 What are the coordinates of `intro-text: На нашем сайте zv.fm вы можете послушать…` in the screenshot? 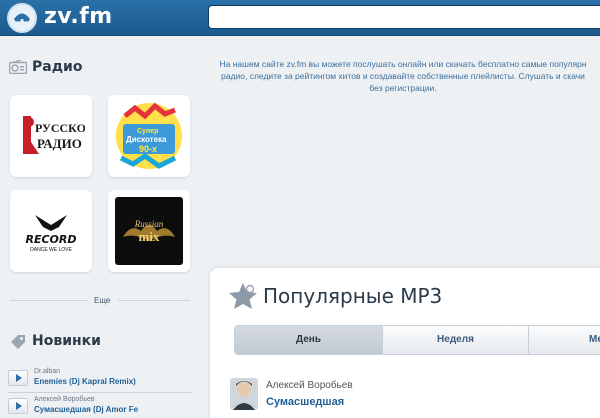 It's located at (403, 76).